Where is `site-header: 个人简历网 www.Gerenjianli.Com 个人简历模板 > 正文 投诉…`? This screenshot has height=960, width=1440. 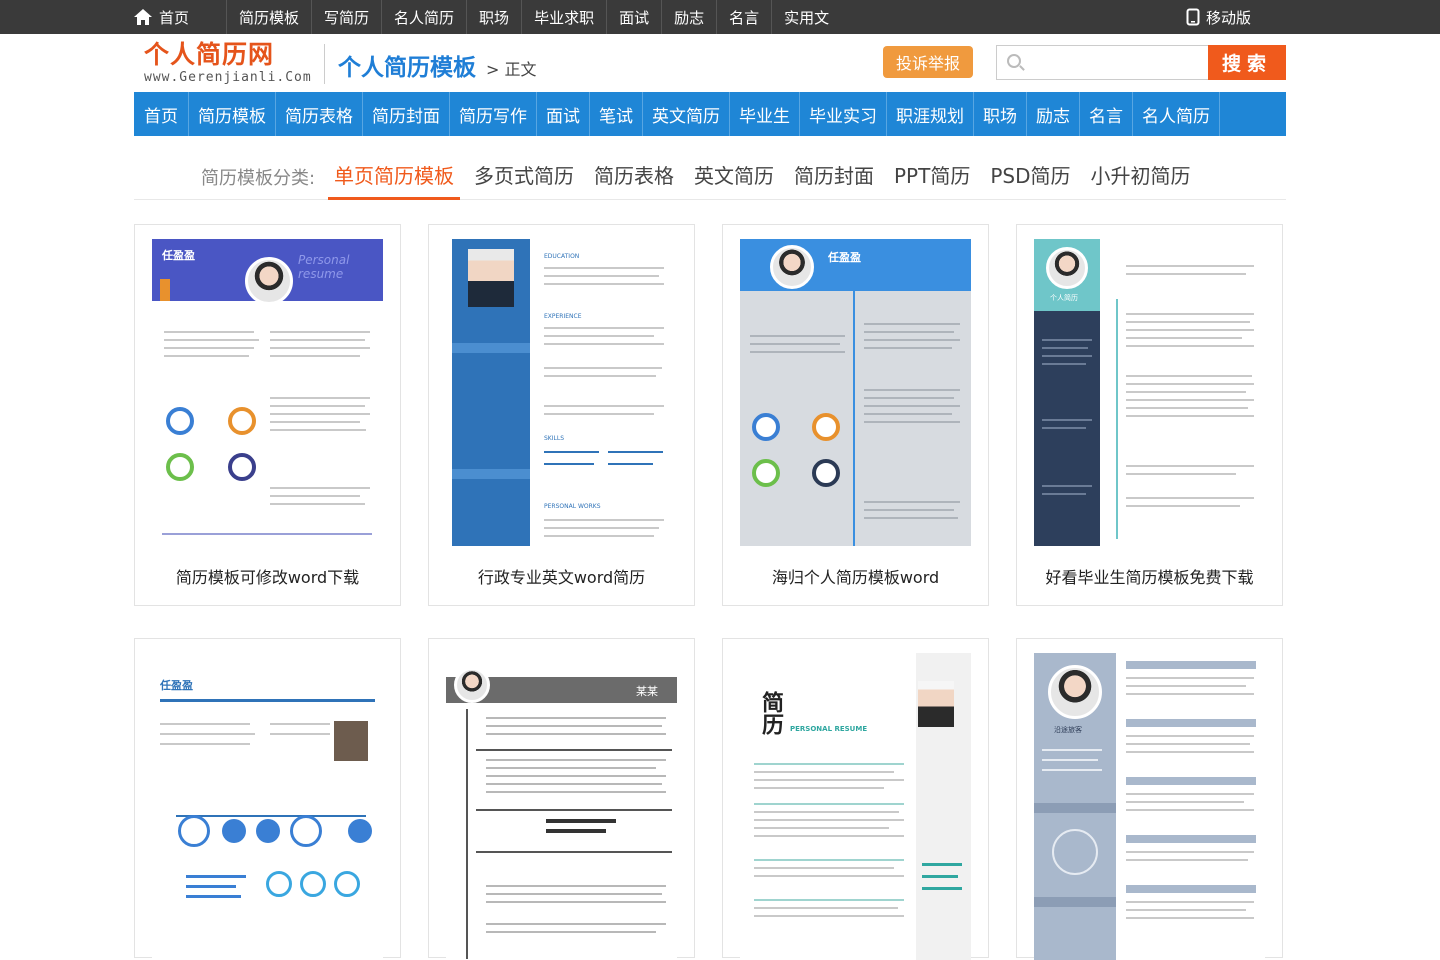
site-header: 个人简历网 www.Gerenjianli.Com 个人简历模板 > 正文 投诉… is located at coordinates (710, 63).